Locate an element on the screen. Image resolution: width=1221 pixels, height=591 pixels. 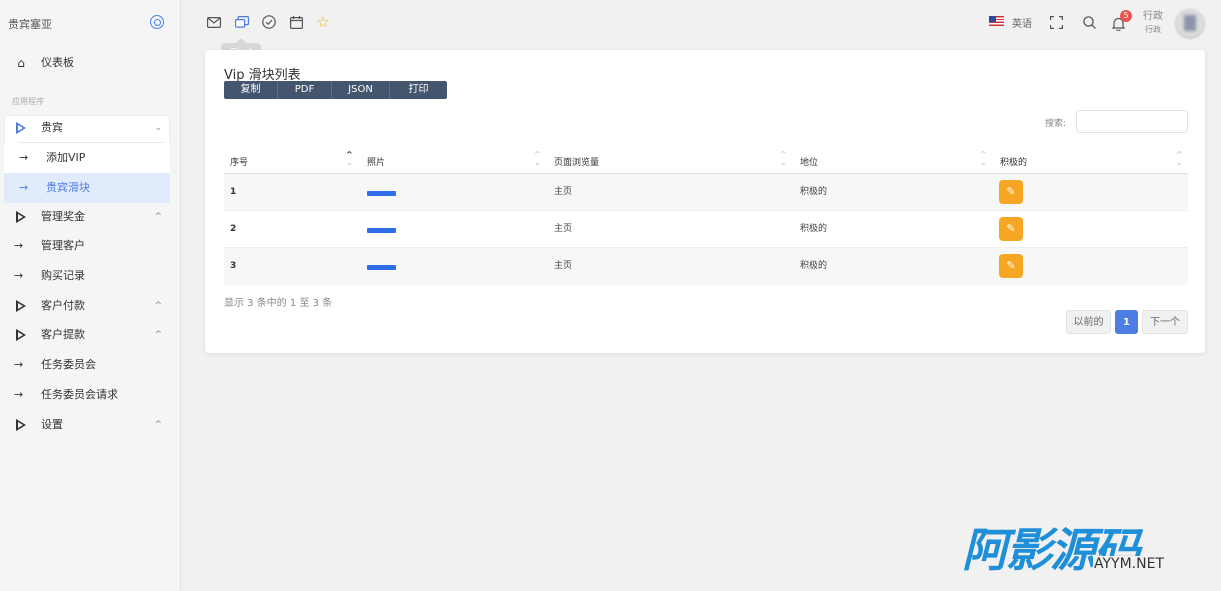
row-number: 1 is located at coordinates (233, 192).